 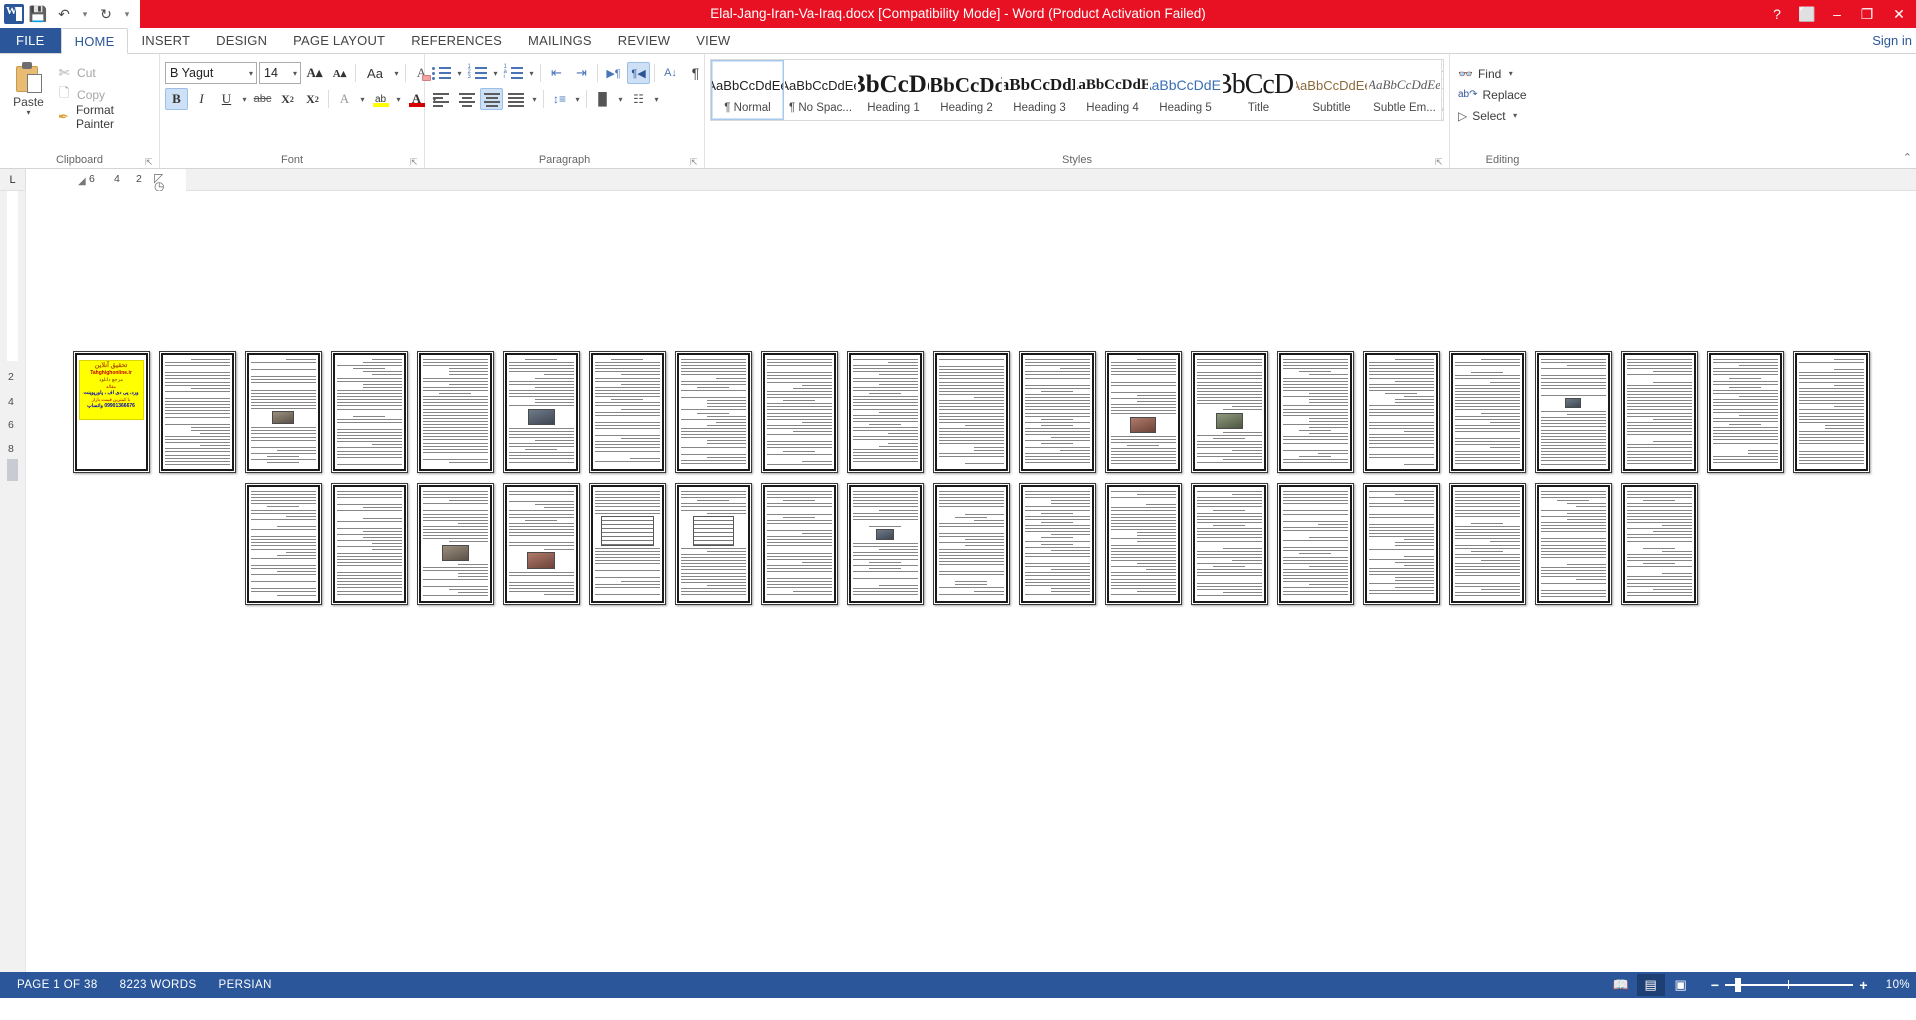 What do you see at coordinates (966, 90) in the screenshot?
I see `style-heading-2: AaBbCcDdEe Heading 2` at bounding box center [966, 90].